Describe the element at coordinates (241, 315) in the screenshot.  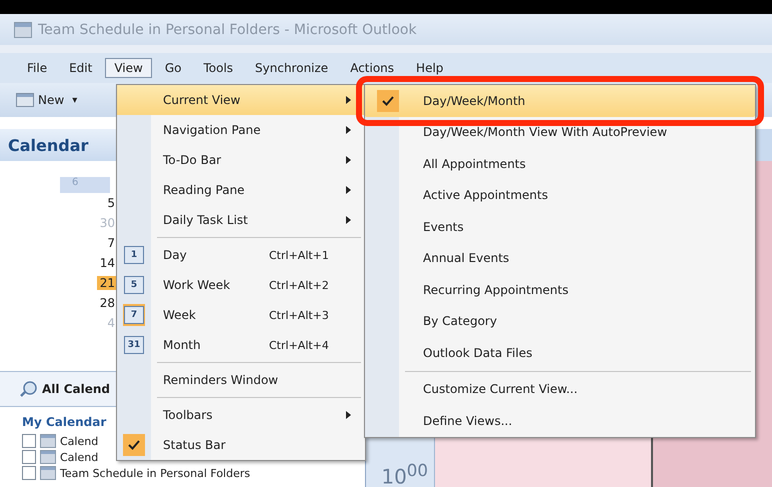
I see `menu-item: 7 Week Ctrl+Alt+3` at that location.